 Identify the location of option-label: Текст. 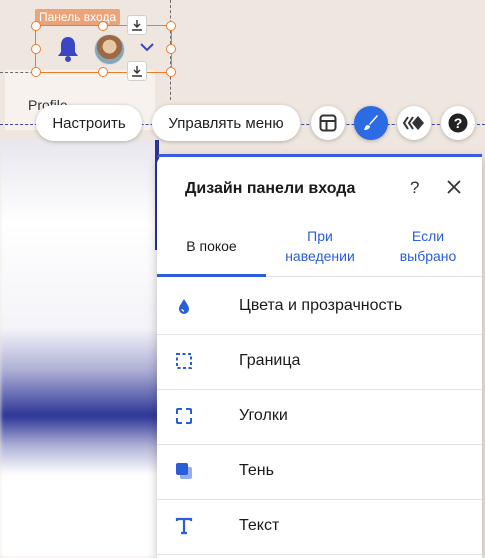
(259, 525).